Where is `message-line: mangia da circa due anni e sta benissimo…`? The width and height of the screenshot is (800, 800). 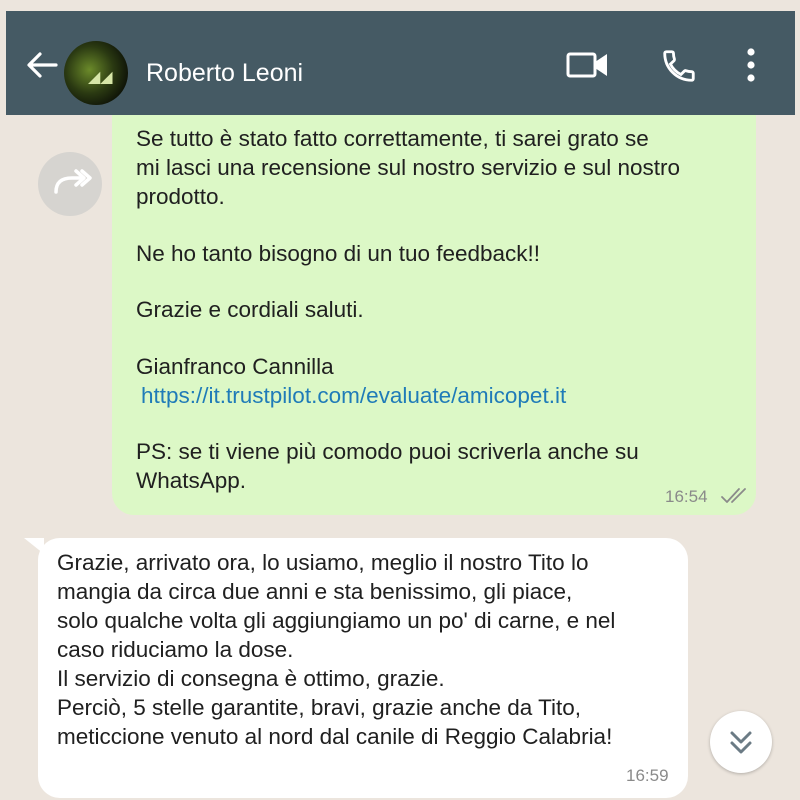
message-line: mangia da circa due anni e sta benissimo… is located at coordinates (315, 591).